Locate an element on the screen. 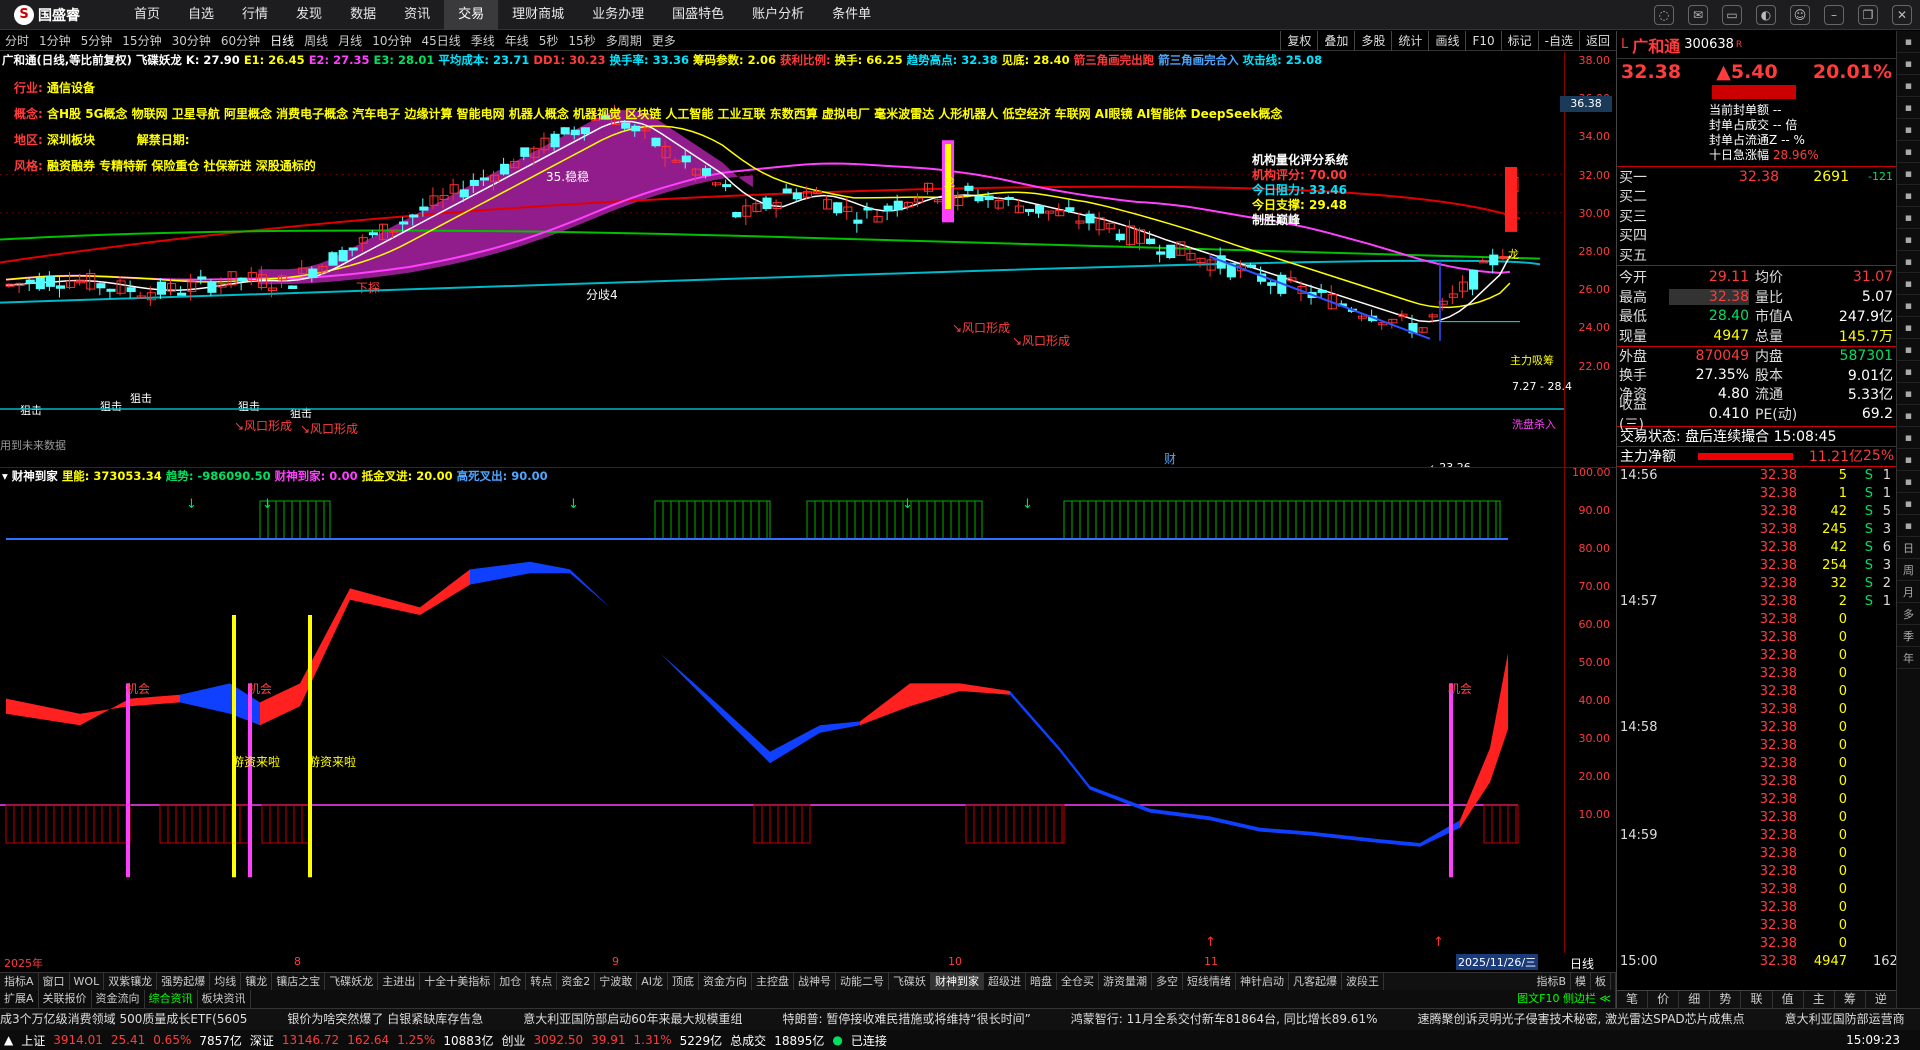 Image resolution: width=1920 pixels, height=1050 pixels. layout-icon: ▪ is located at coordinates (1908, 64).